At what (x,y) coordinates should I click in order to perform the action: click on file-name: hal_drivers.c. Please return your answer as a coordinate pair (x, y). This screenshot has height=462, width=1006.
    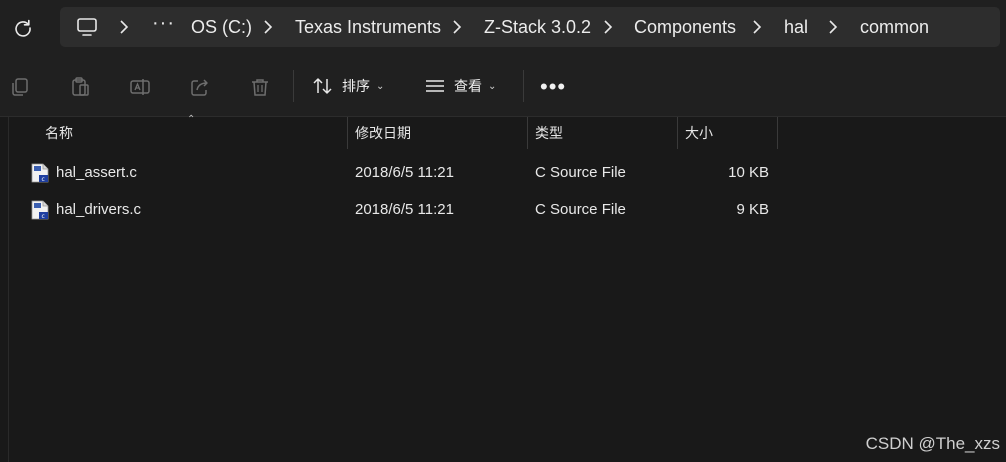
    Looking at the image, I should click on (98, 209).